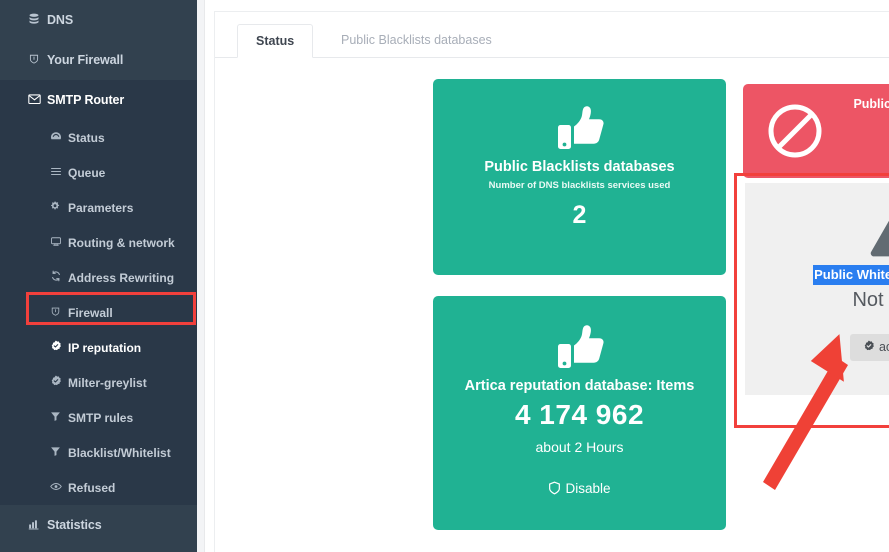  What do you see at coordinates (275, 41) in the screenshot?
I see `tab-status: Status` at bounding box center [275, 41].